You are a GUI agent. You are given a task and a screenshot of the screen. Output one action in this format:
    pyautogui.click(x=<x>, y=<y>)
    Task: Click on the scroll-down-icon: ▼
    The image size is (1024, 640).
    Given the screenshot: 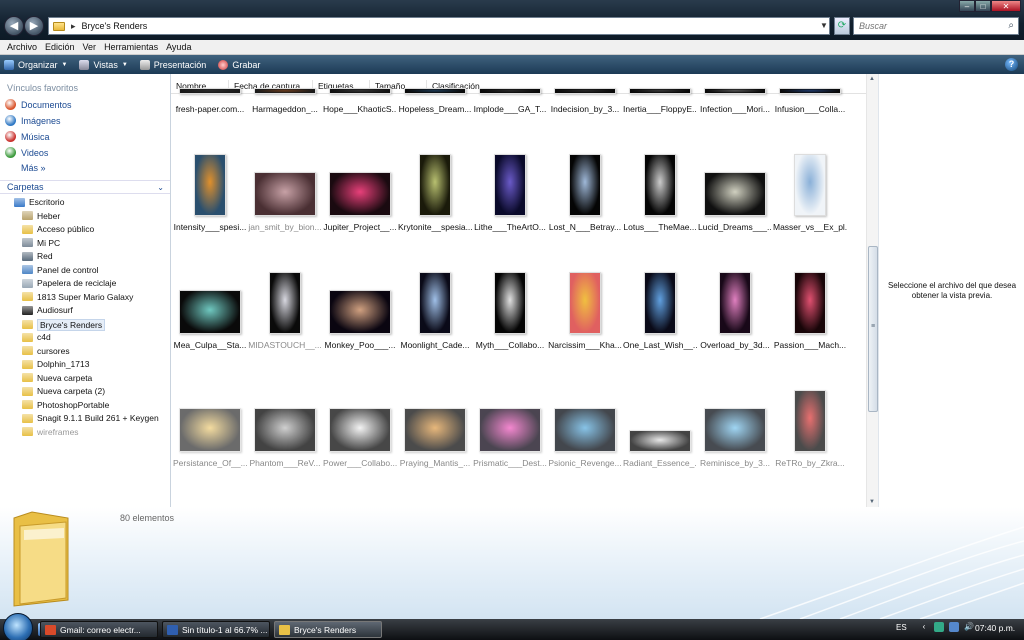 What is the action you would take?
    pyautogui.click(x=872, y=502)
    